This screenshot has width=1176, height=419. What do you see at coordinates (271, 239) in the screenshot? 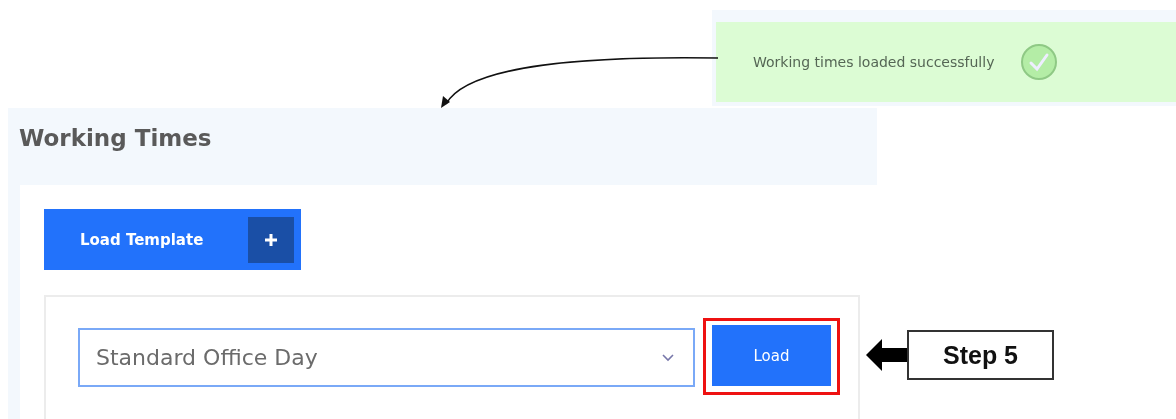
I see `plus-icon` at bounding box center [271, 239].